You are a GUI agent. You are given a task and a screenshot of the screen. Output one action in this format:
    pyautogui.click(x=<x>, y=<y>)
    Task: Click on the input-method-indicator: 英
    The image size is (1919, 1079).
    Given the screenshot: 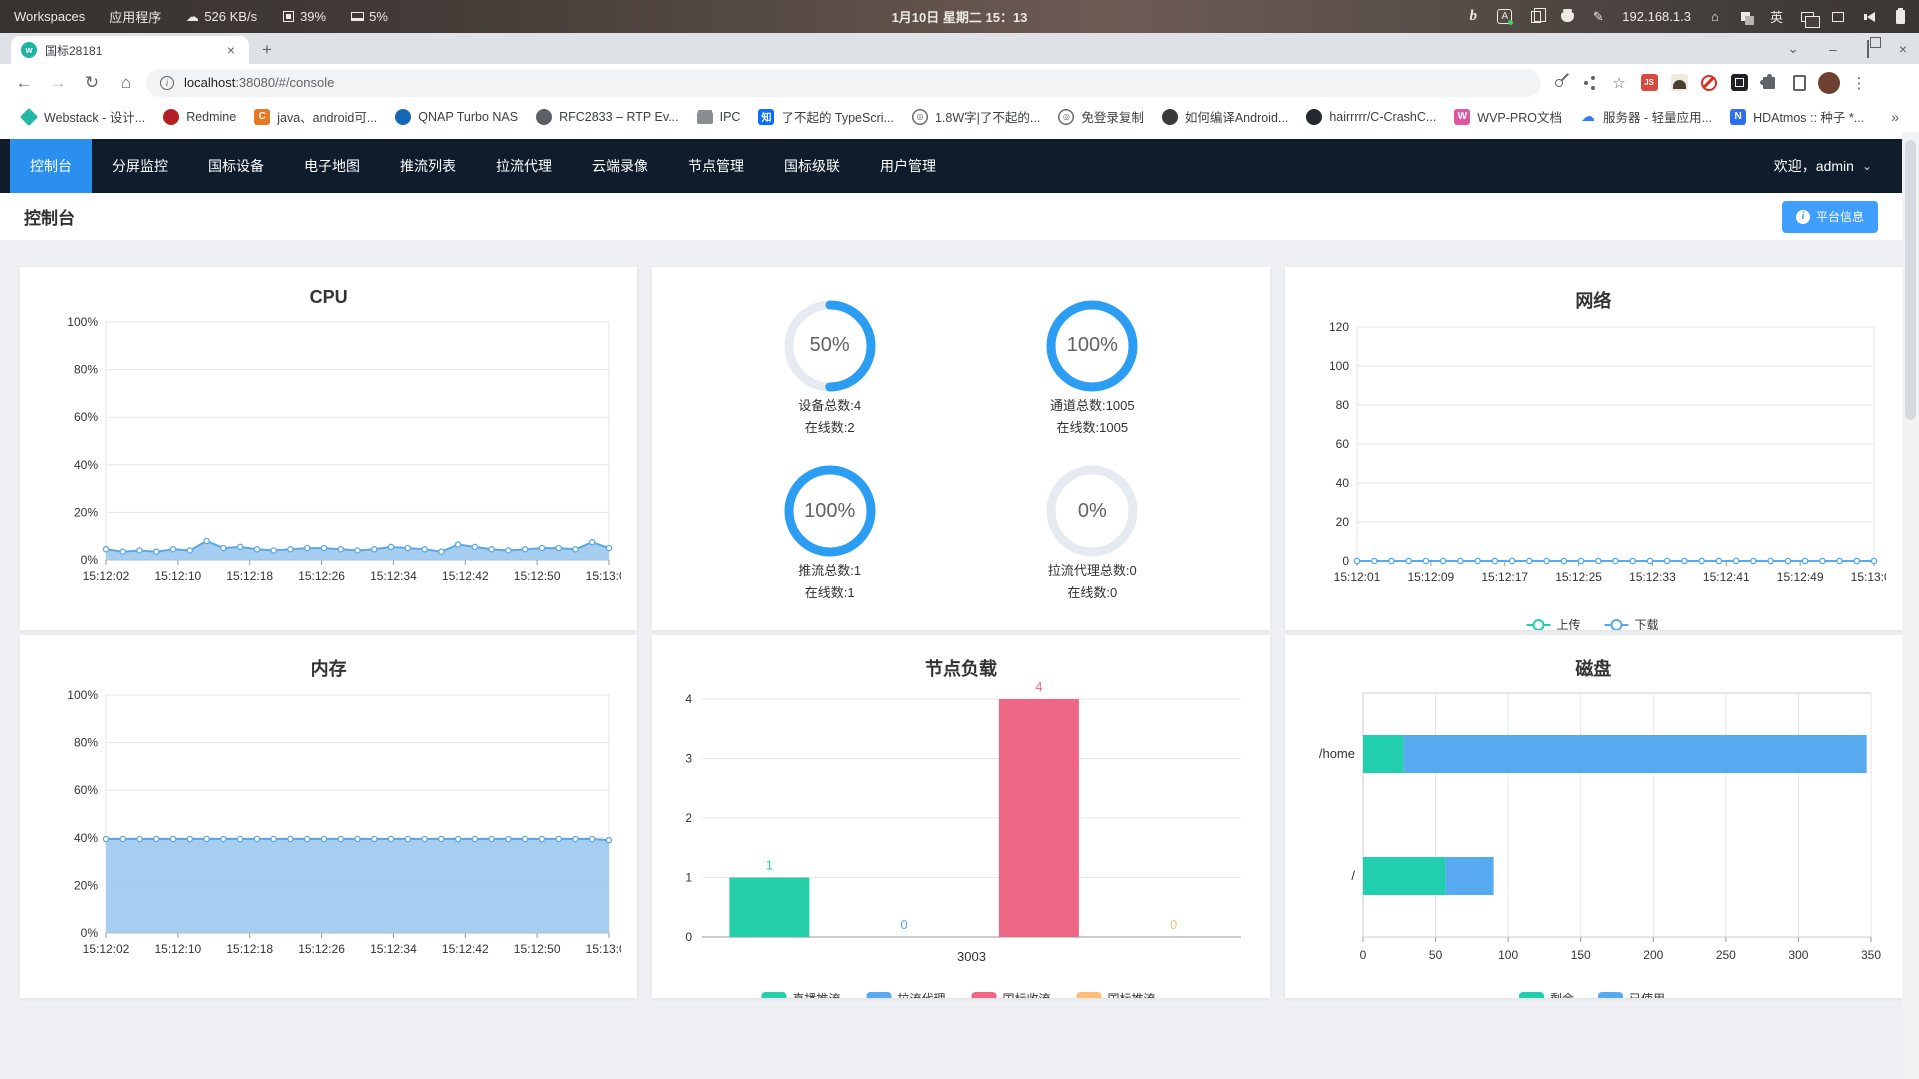 What is the action you would take?
    pyautogui.click(x=1776, y=16)
    